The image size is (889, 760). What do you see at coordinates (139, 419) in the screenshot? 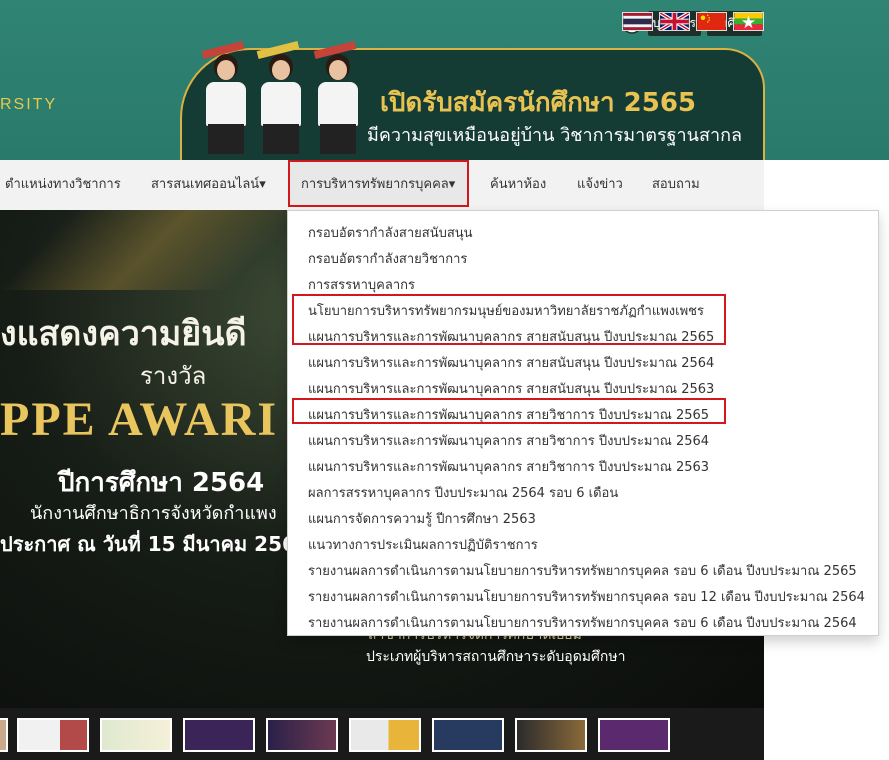
I see `hero-award-name: PPE AWARI` at bounding box center [139, 419].